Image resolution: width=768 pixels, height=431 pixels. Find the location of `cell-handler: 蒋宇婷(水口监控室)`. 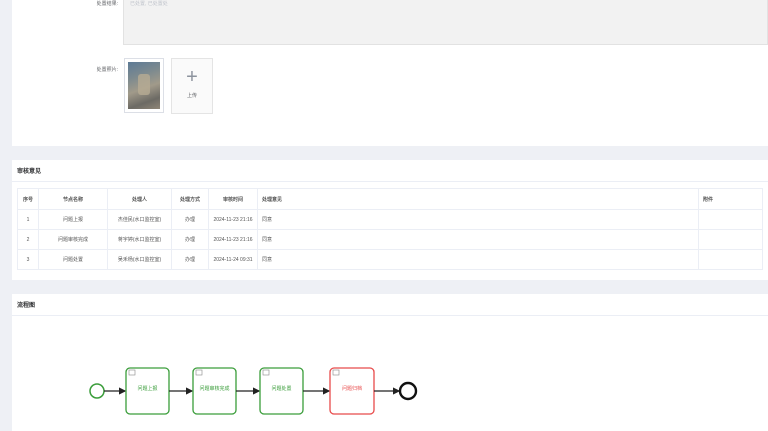

cell-handler: 蒋宇婷(水口监控室) is located at coordinates (139, 239).